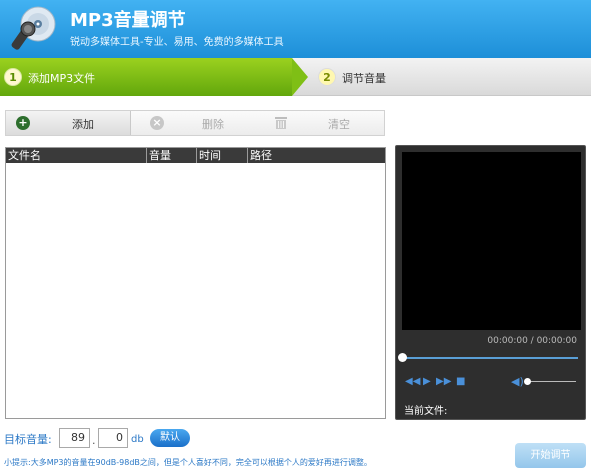 The height and width of the screenshot is (470, 591). What do you see at coordinates (412, 381) in the screenshot?
I see `rewind-icon: ◀◀` at bounding box center [412, 381].